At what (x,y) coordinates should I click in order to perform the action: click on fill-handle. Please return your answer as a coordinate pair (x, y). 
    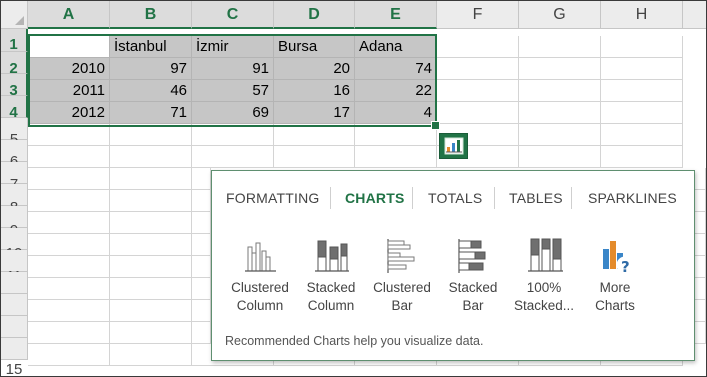
    Looking at the image, I should click on (435, 125).